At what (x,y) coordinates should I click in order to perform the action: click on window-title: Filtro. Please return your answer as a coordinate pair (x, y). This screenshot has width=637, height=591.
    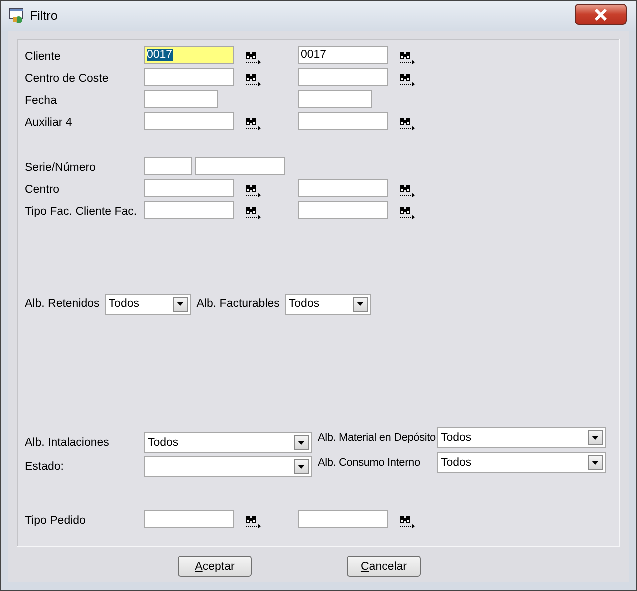
    Looking at the image, I should click on (44, 16).